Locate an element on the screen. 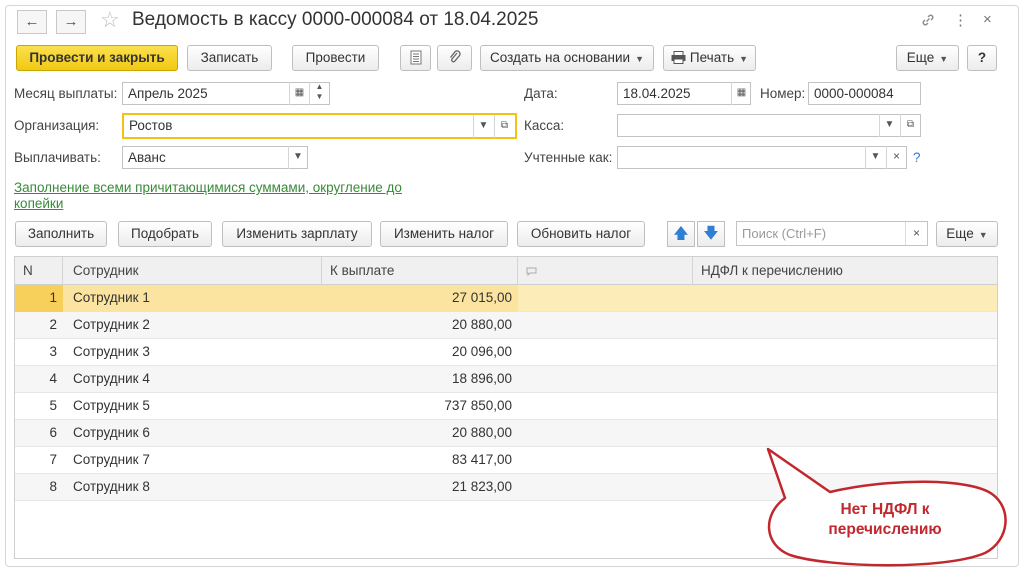 The height and width of the screenshot is (572, 1024). table-row: 7 Сотрудник 7 83 417,00 is located at coordinates (506, 460).